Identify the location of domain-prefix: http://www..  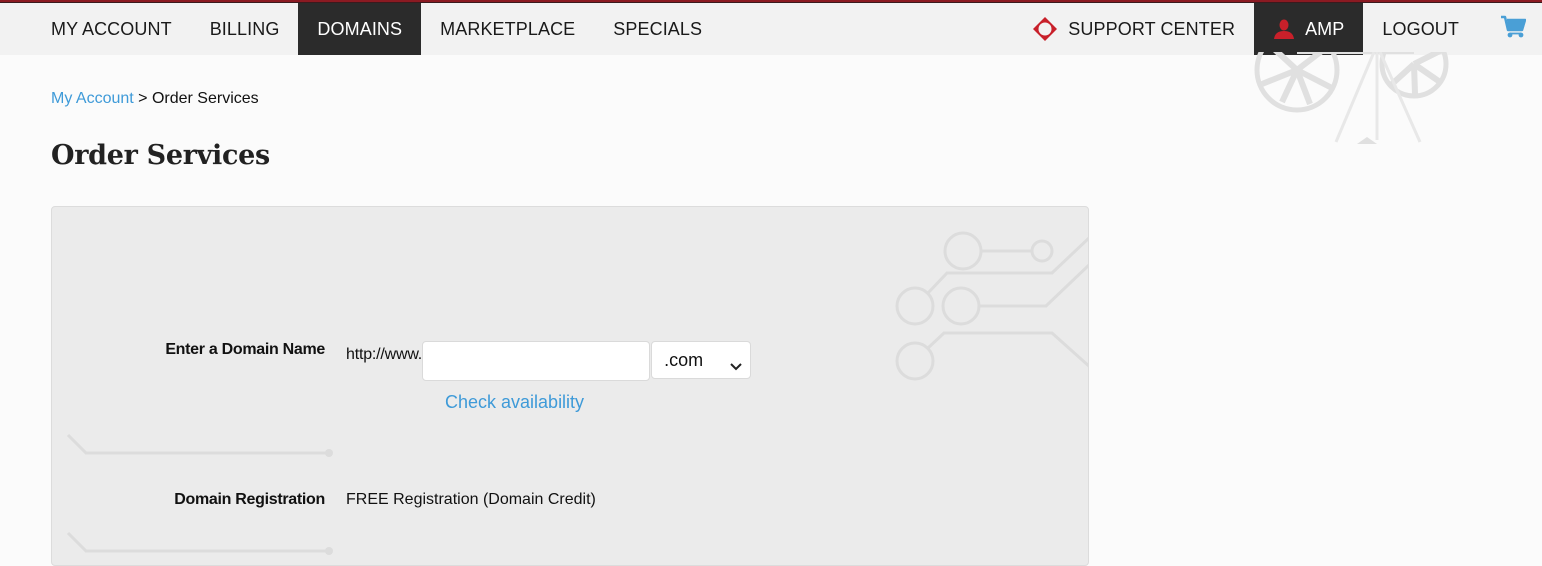
(384, 354).